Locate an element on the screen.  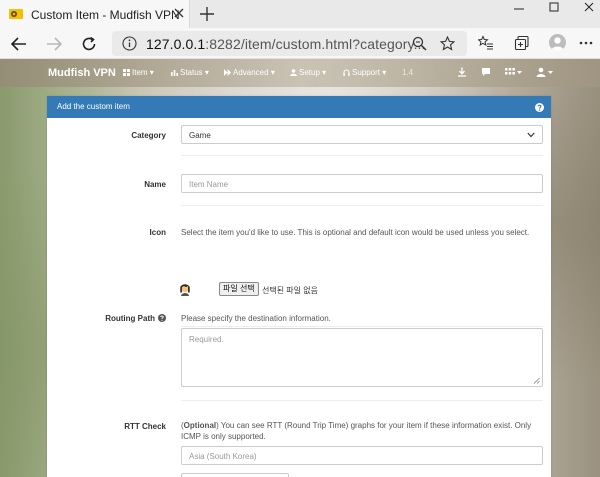
download-icon is located at coordinates (462, 72).